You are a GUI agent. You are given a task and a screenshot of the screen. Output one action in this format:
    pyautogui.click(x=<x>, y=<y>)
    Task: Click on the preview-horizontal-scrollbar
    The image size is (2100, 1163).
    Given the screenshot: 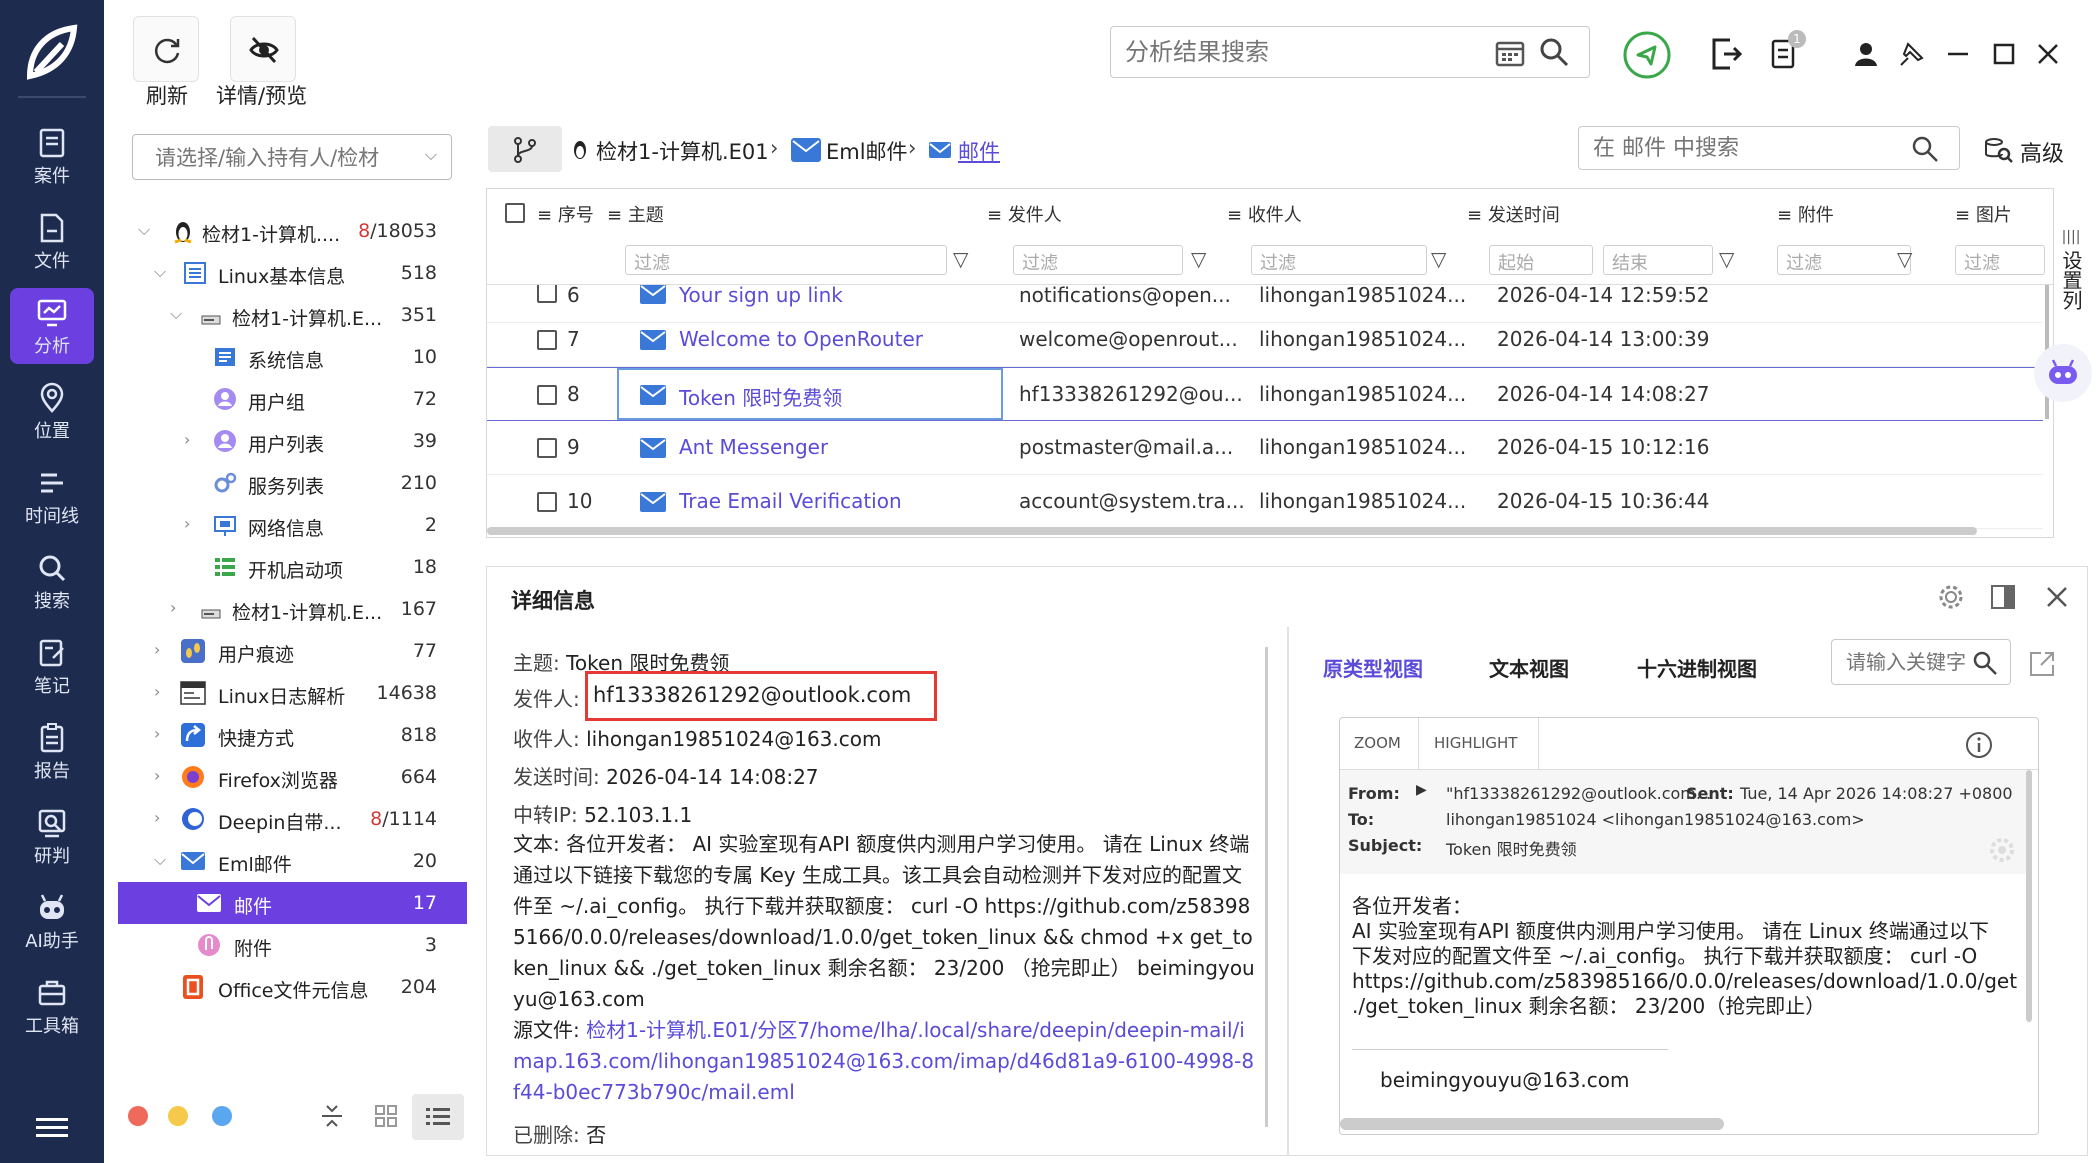 What is the action you would take?
    pyautogui.click(x=1532, y=1124)
    